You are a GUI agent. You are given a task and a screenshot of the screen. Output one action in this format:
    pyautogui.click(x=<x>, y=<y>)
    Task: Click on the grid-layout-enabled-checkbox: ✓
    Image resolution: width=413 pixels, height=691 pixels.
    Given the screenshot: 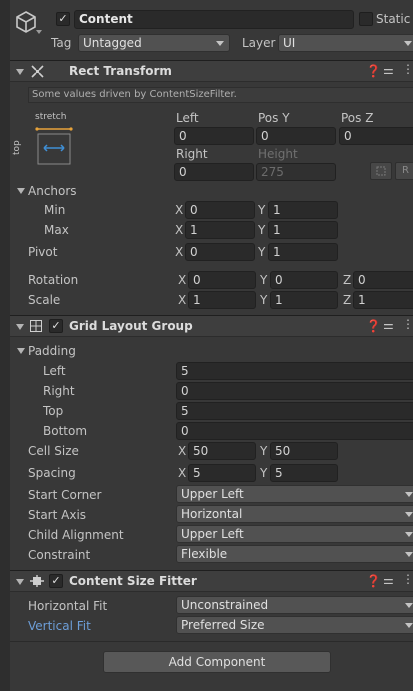 What is the action you would take?
    pyautogui.click(x=56, y=326)
    